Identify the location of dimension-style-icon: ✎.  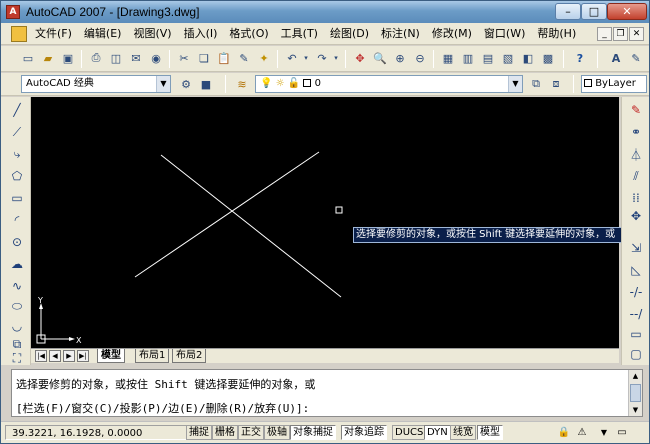
(636, 58).